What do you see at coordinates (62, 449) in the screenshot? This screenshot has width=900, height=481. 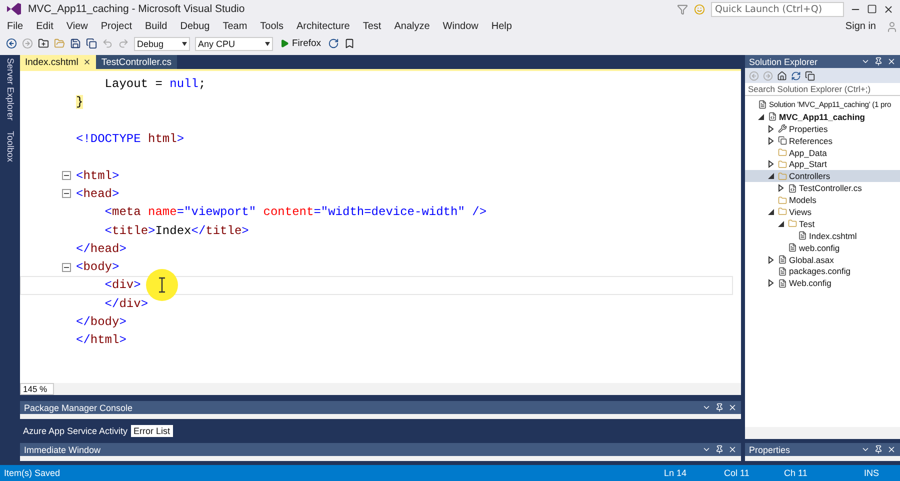 I see `panel-title: Immediate Window` at bounding box center [62, 449].